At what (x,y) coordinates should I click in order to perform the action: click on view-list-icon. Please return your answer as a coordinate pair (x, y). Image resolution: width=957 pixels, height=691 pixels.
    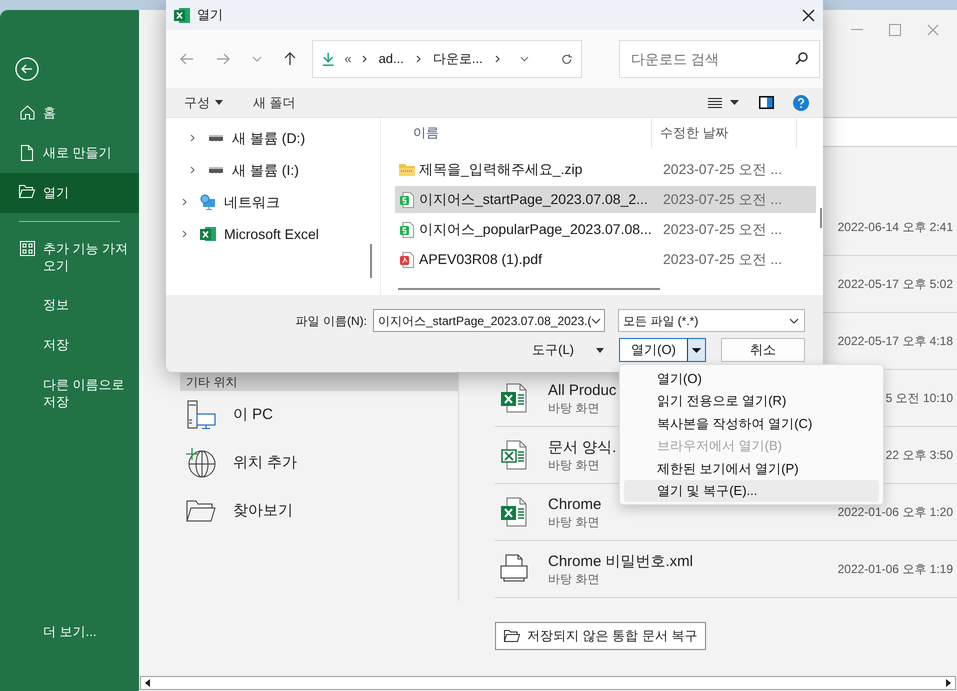
    Looking at the image, I should click on (715, 102).